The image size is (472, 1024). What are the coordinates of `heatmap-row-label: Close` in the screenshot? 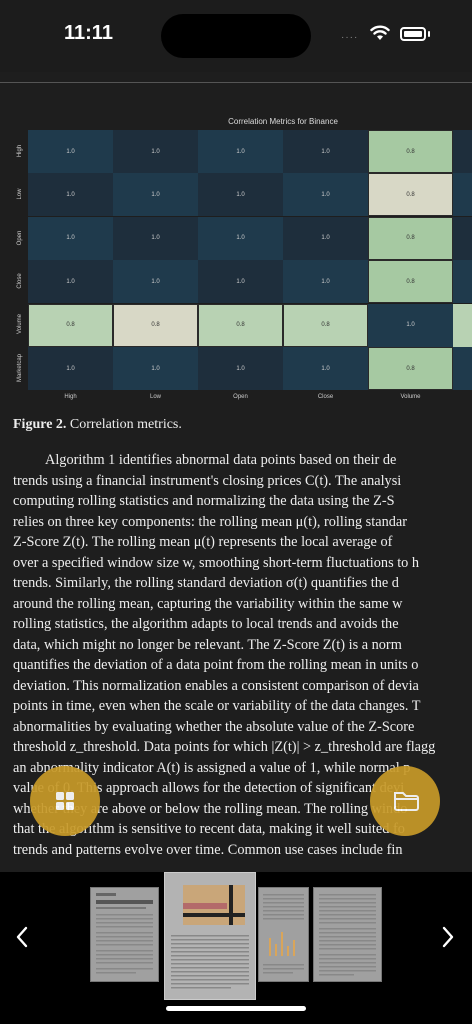 It's located at (20, 281).